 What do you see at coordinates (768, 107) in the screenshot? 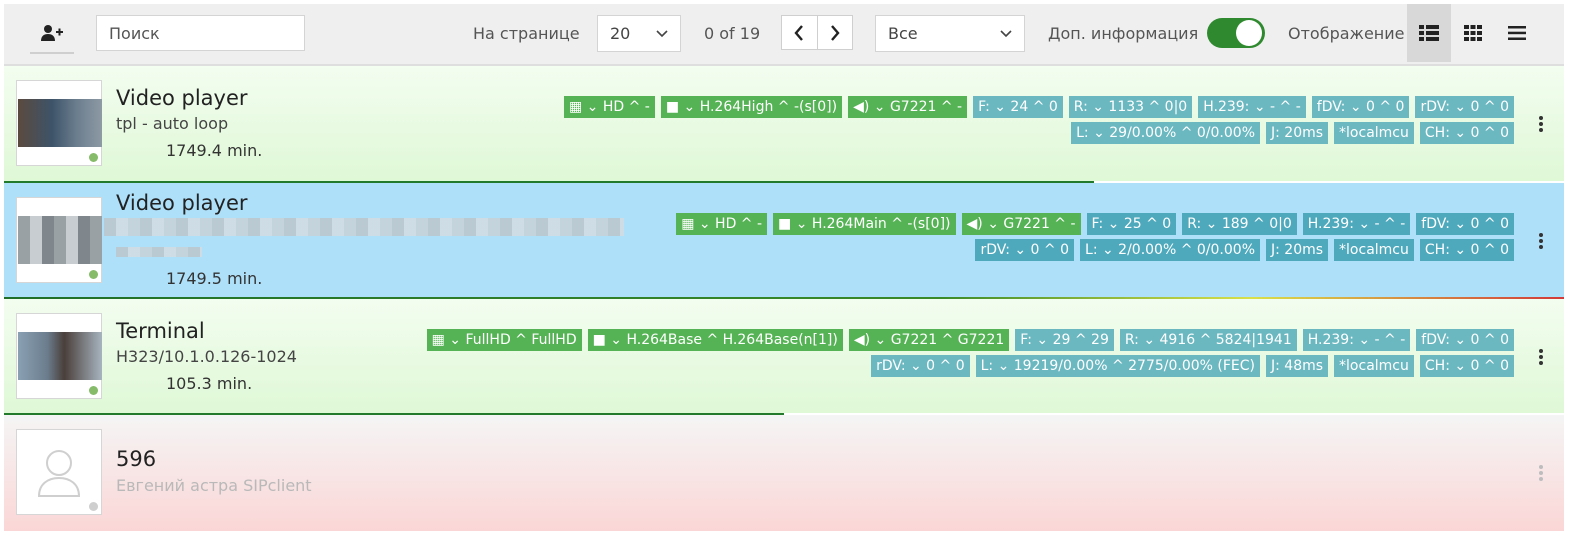
I see `badge-text: H.264High ^ -(s[0])` at bounding box center [768, 107].